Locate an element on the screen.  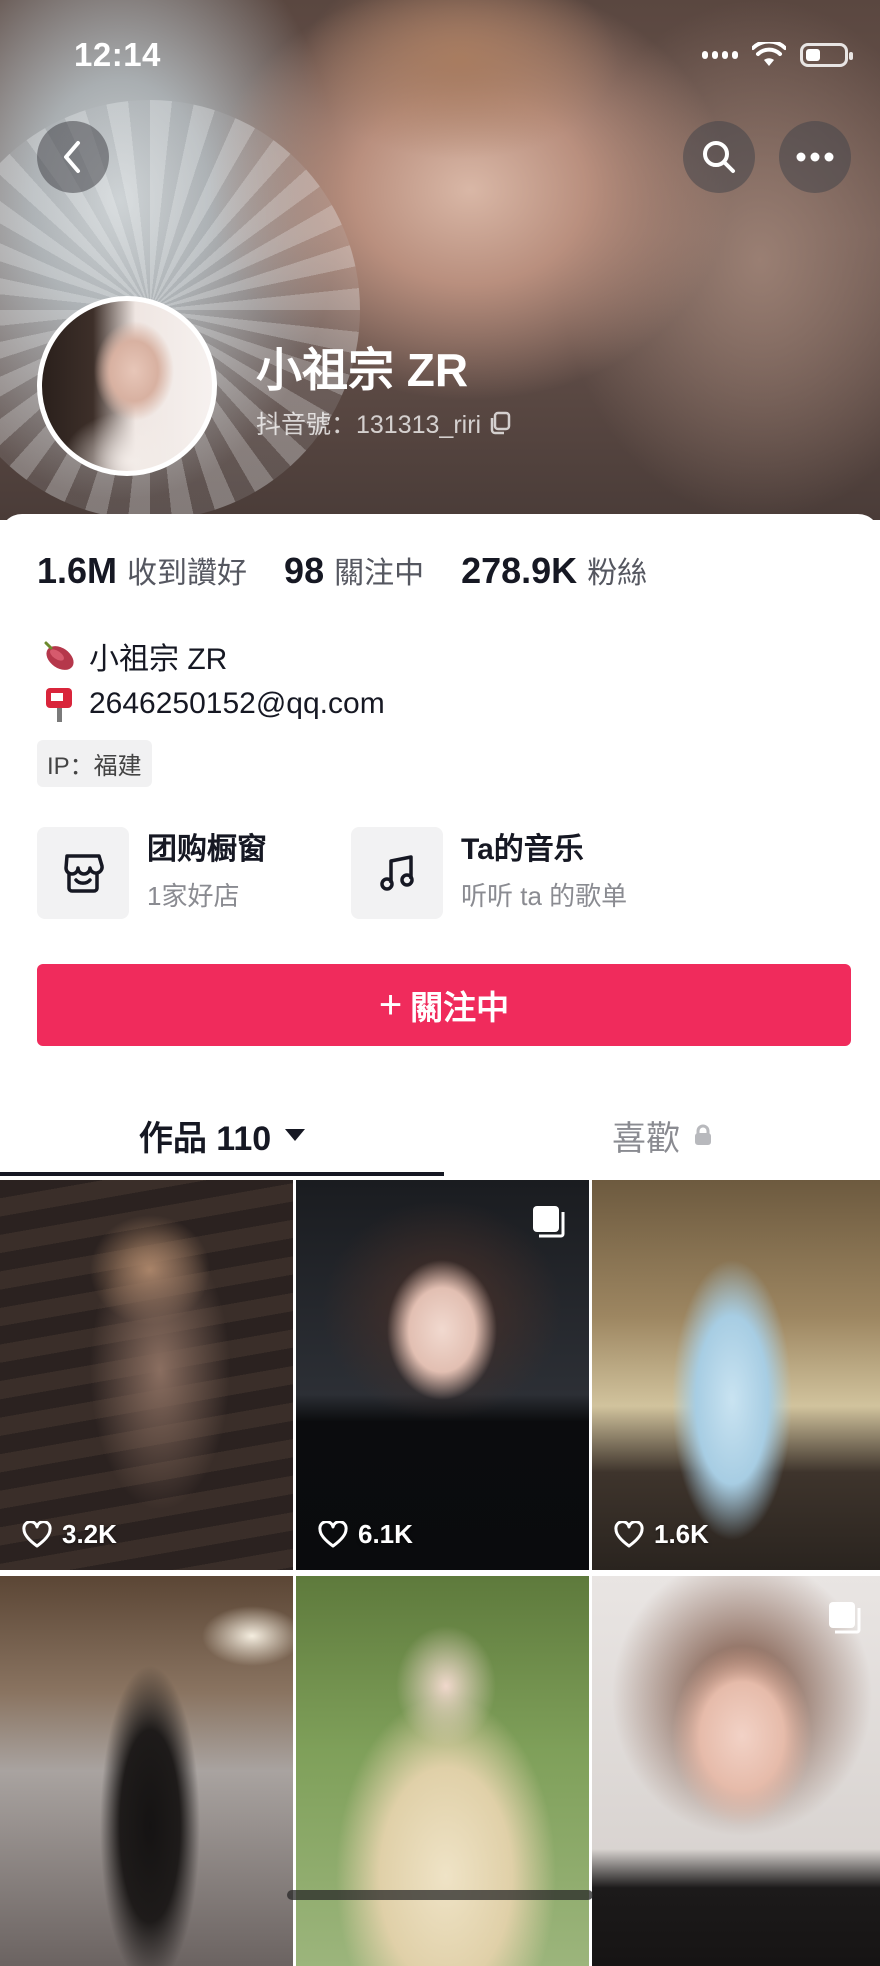
copy-icon is located at coordinates (500, 423).